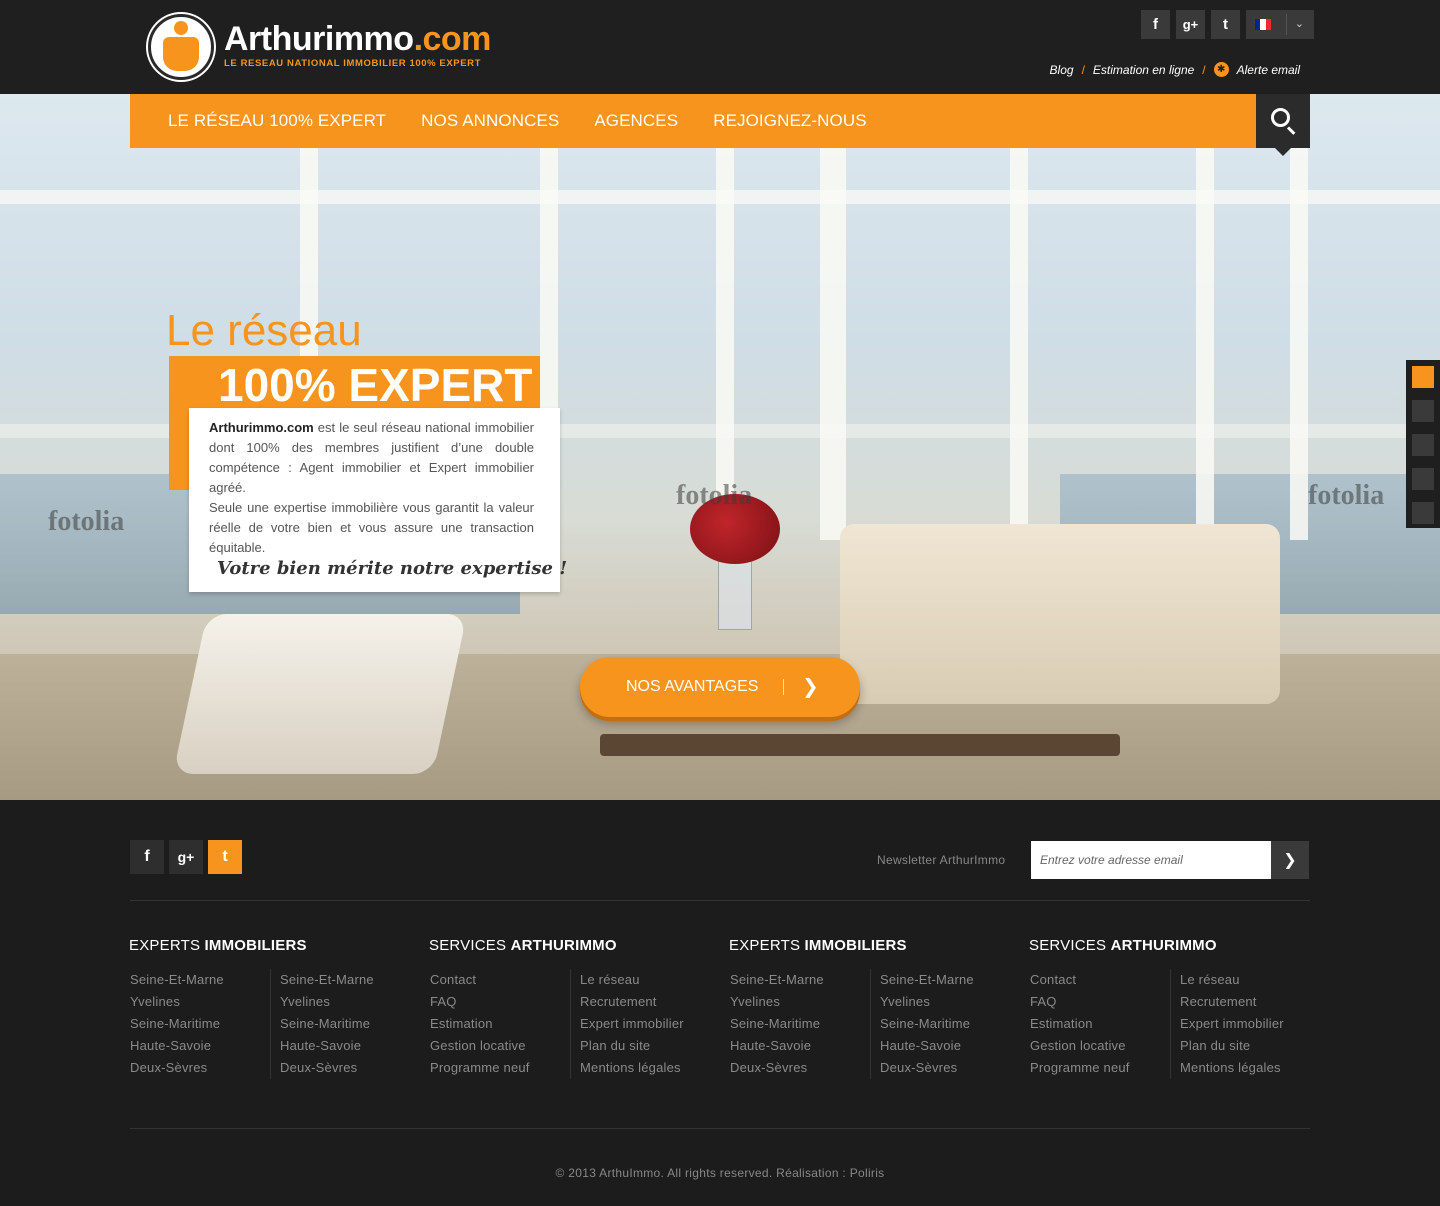  Describe the element at coordinates (490, 121) in the screenshot. I see `nav-item-annonces: NOS ANNONCES` at that location.